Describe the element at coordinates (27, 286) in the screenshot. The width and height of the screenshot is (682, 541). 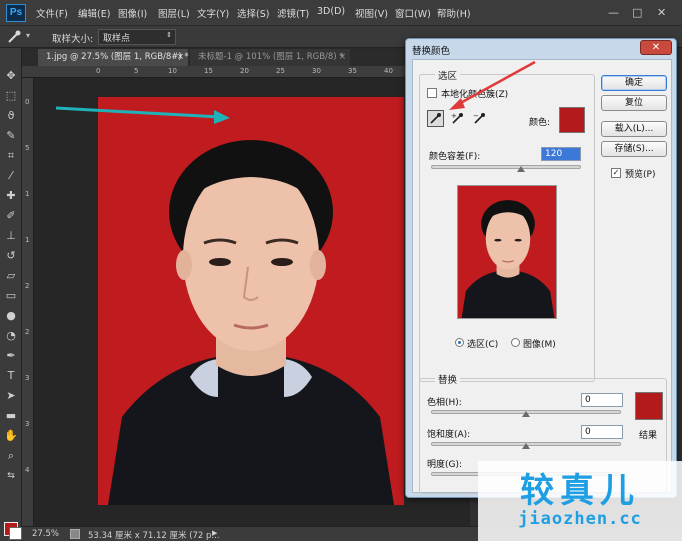
I see `ruler-tick-label: 2` at that location.